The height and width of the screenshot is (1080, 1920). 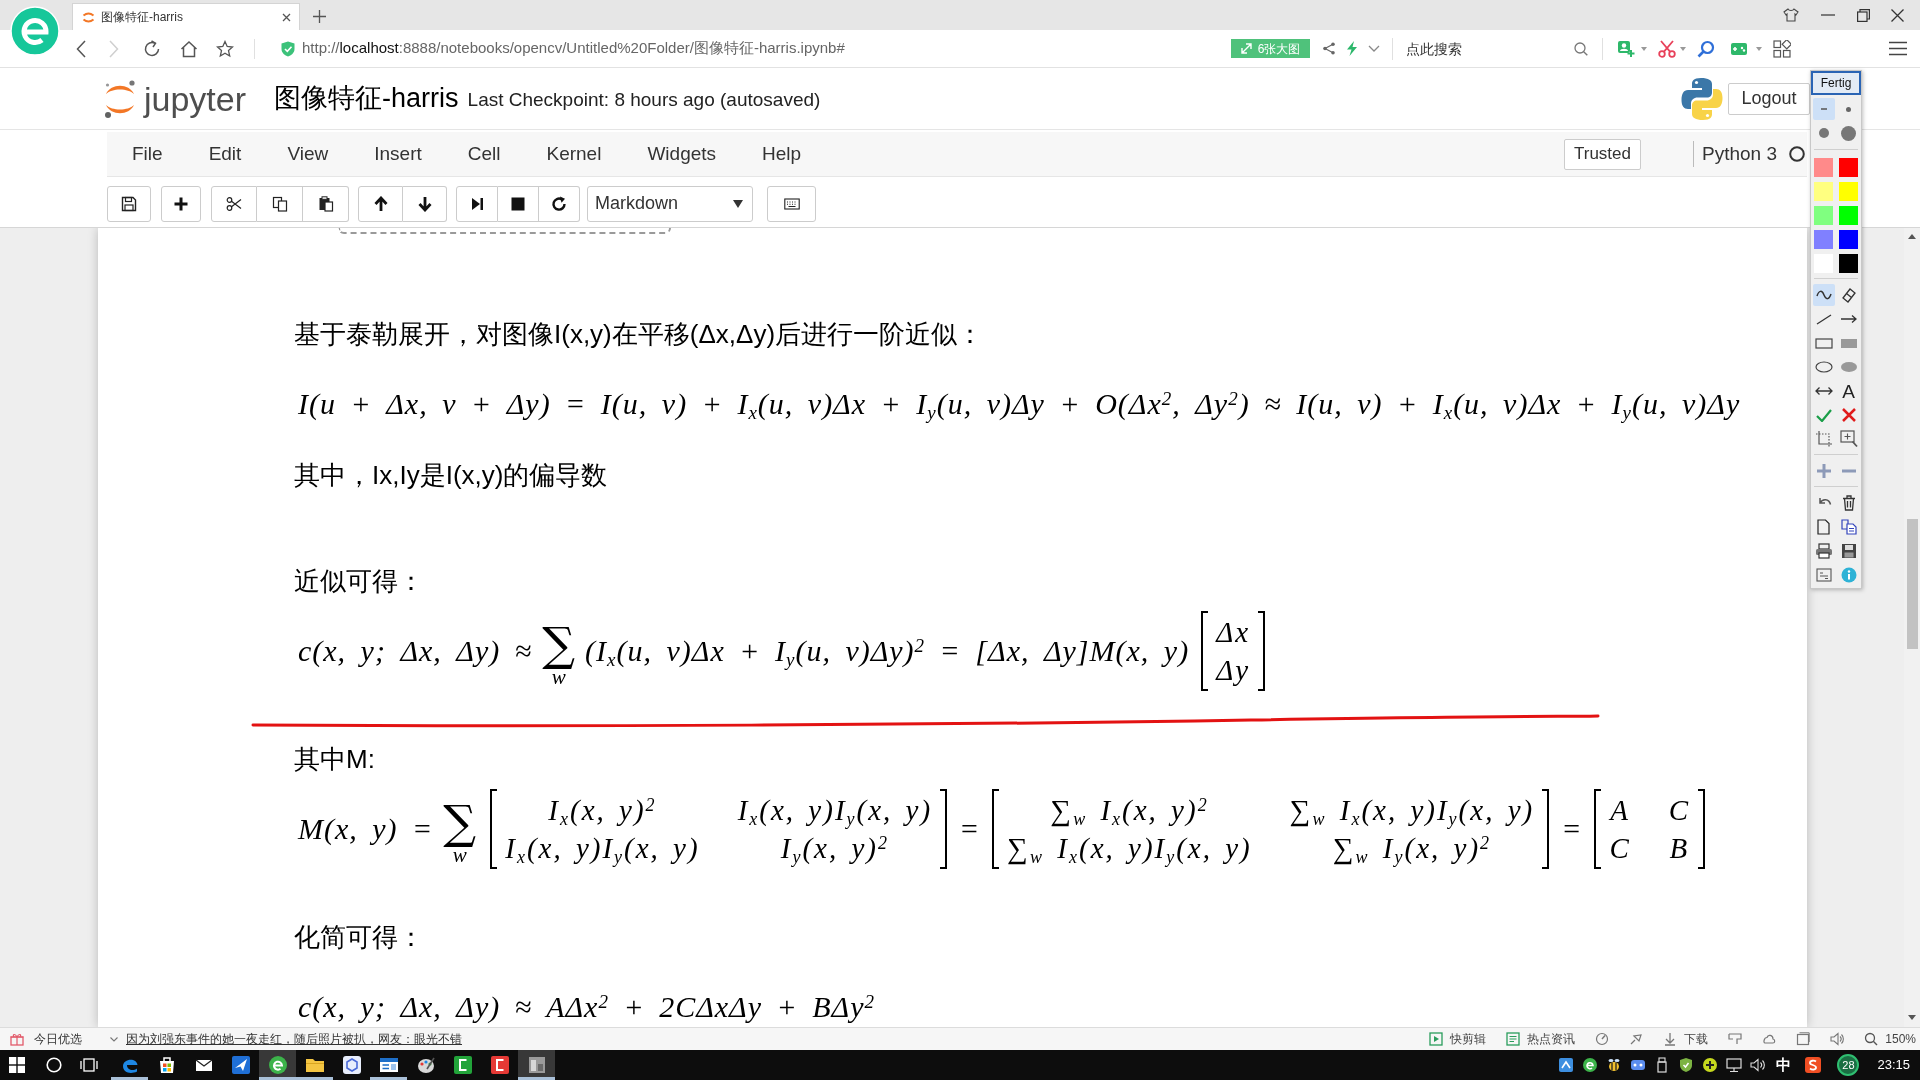 I want to click on back-icon, so click(x=81, y=48).